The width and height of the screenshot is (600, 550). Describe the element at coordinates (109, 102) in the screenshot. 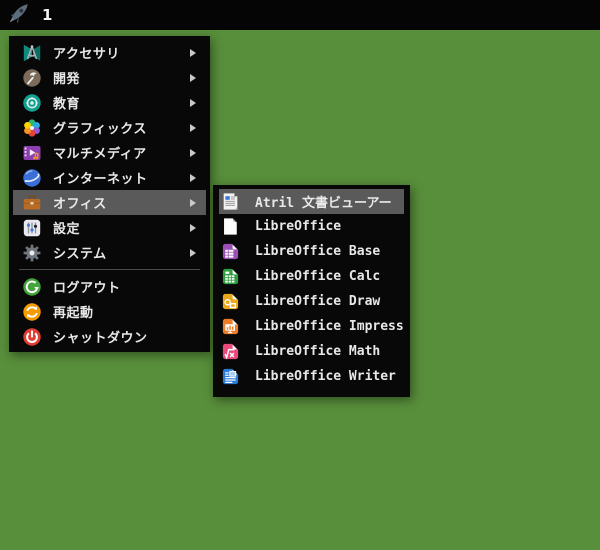

I see `menu-item-education: 教育` at that location.